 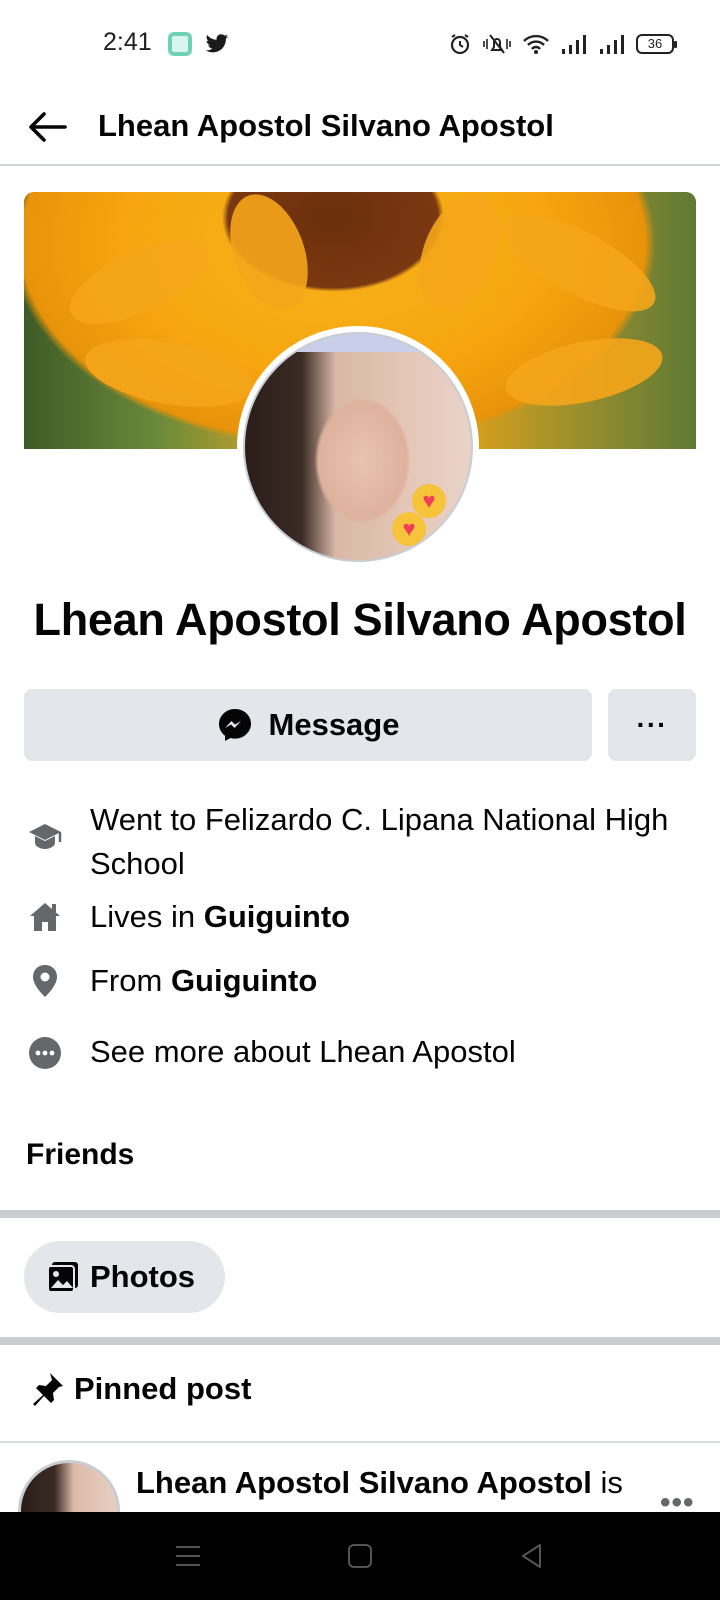 I want to click on back-triangle-icon, so click(x=532, y=1556).